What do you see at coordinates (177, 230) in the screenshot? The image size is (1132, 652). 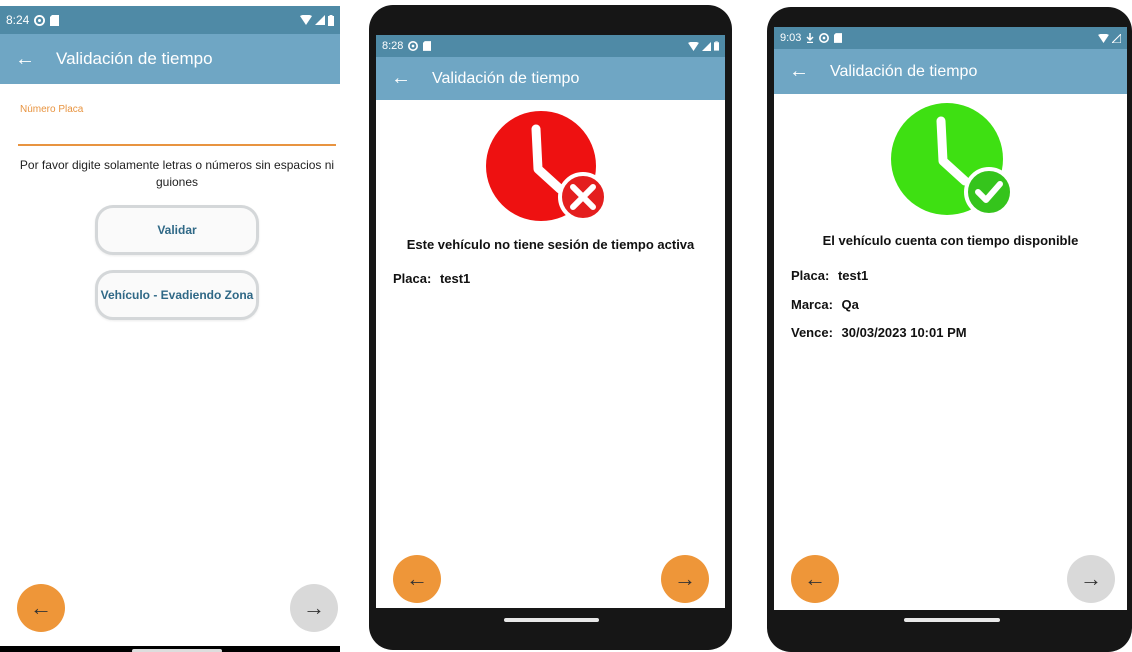 I see `validar-button: Validar` at bounding box center [177, 230].